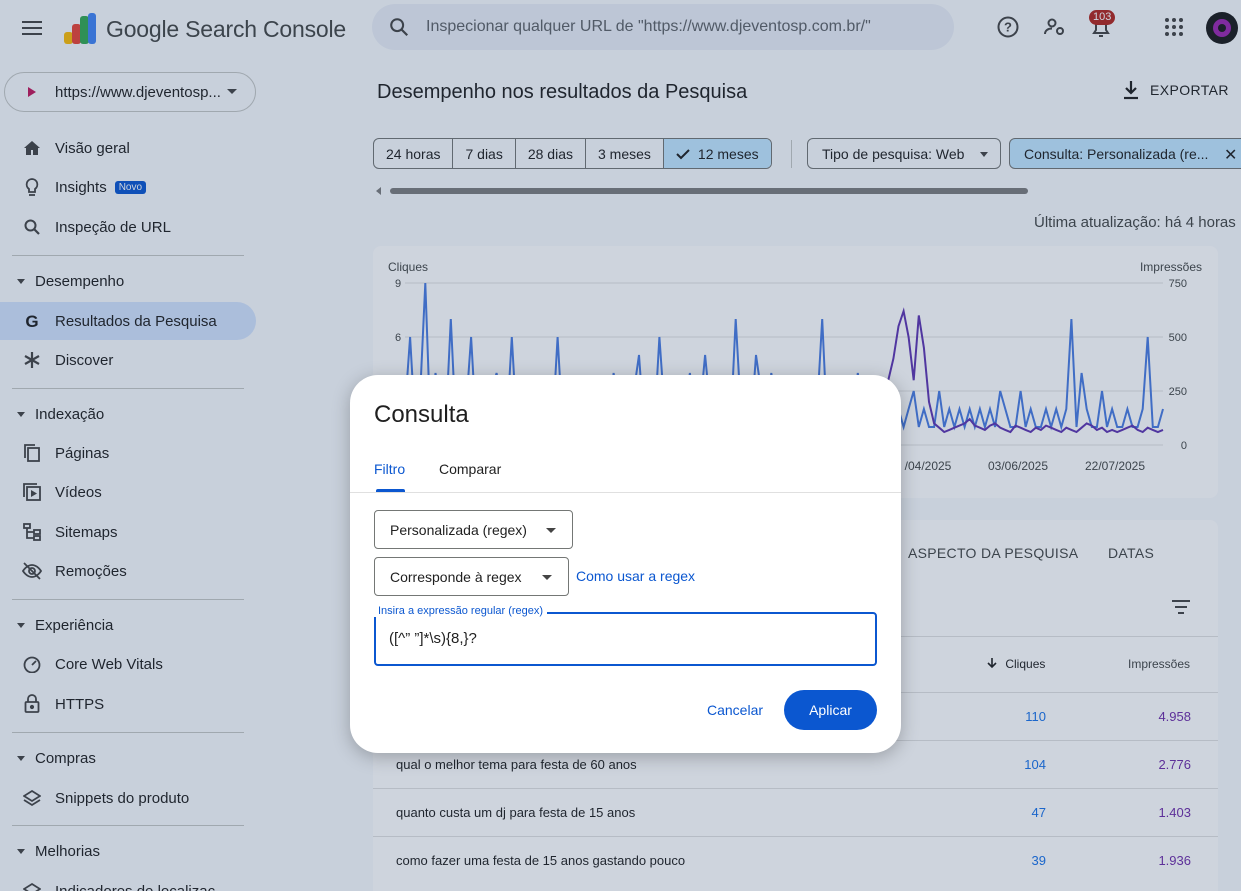  I want to click on match-type-select: Corresponde à regex, so click(471, 576).